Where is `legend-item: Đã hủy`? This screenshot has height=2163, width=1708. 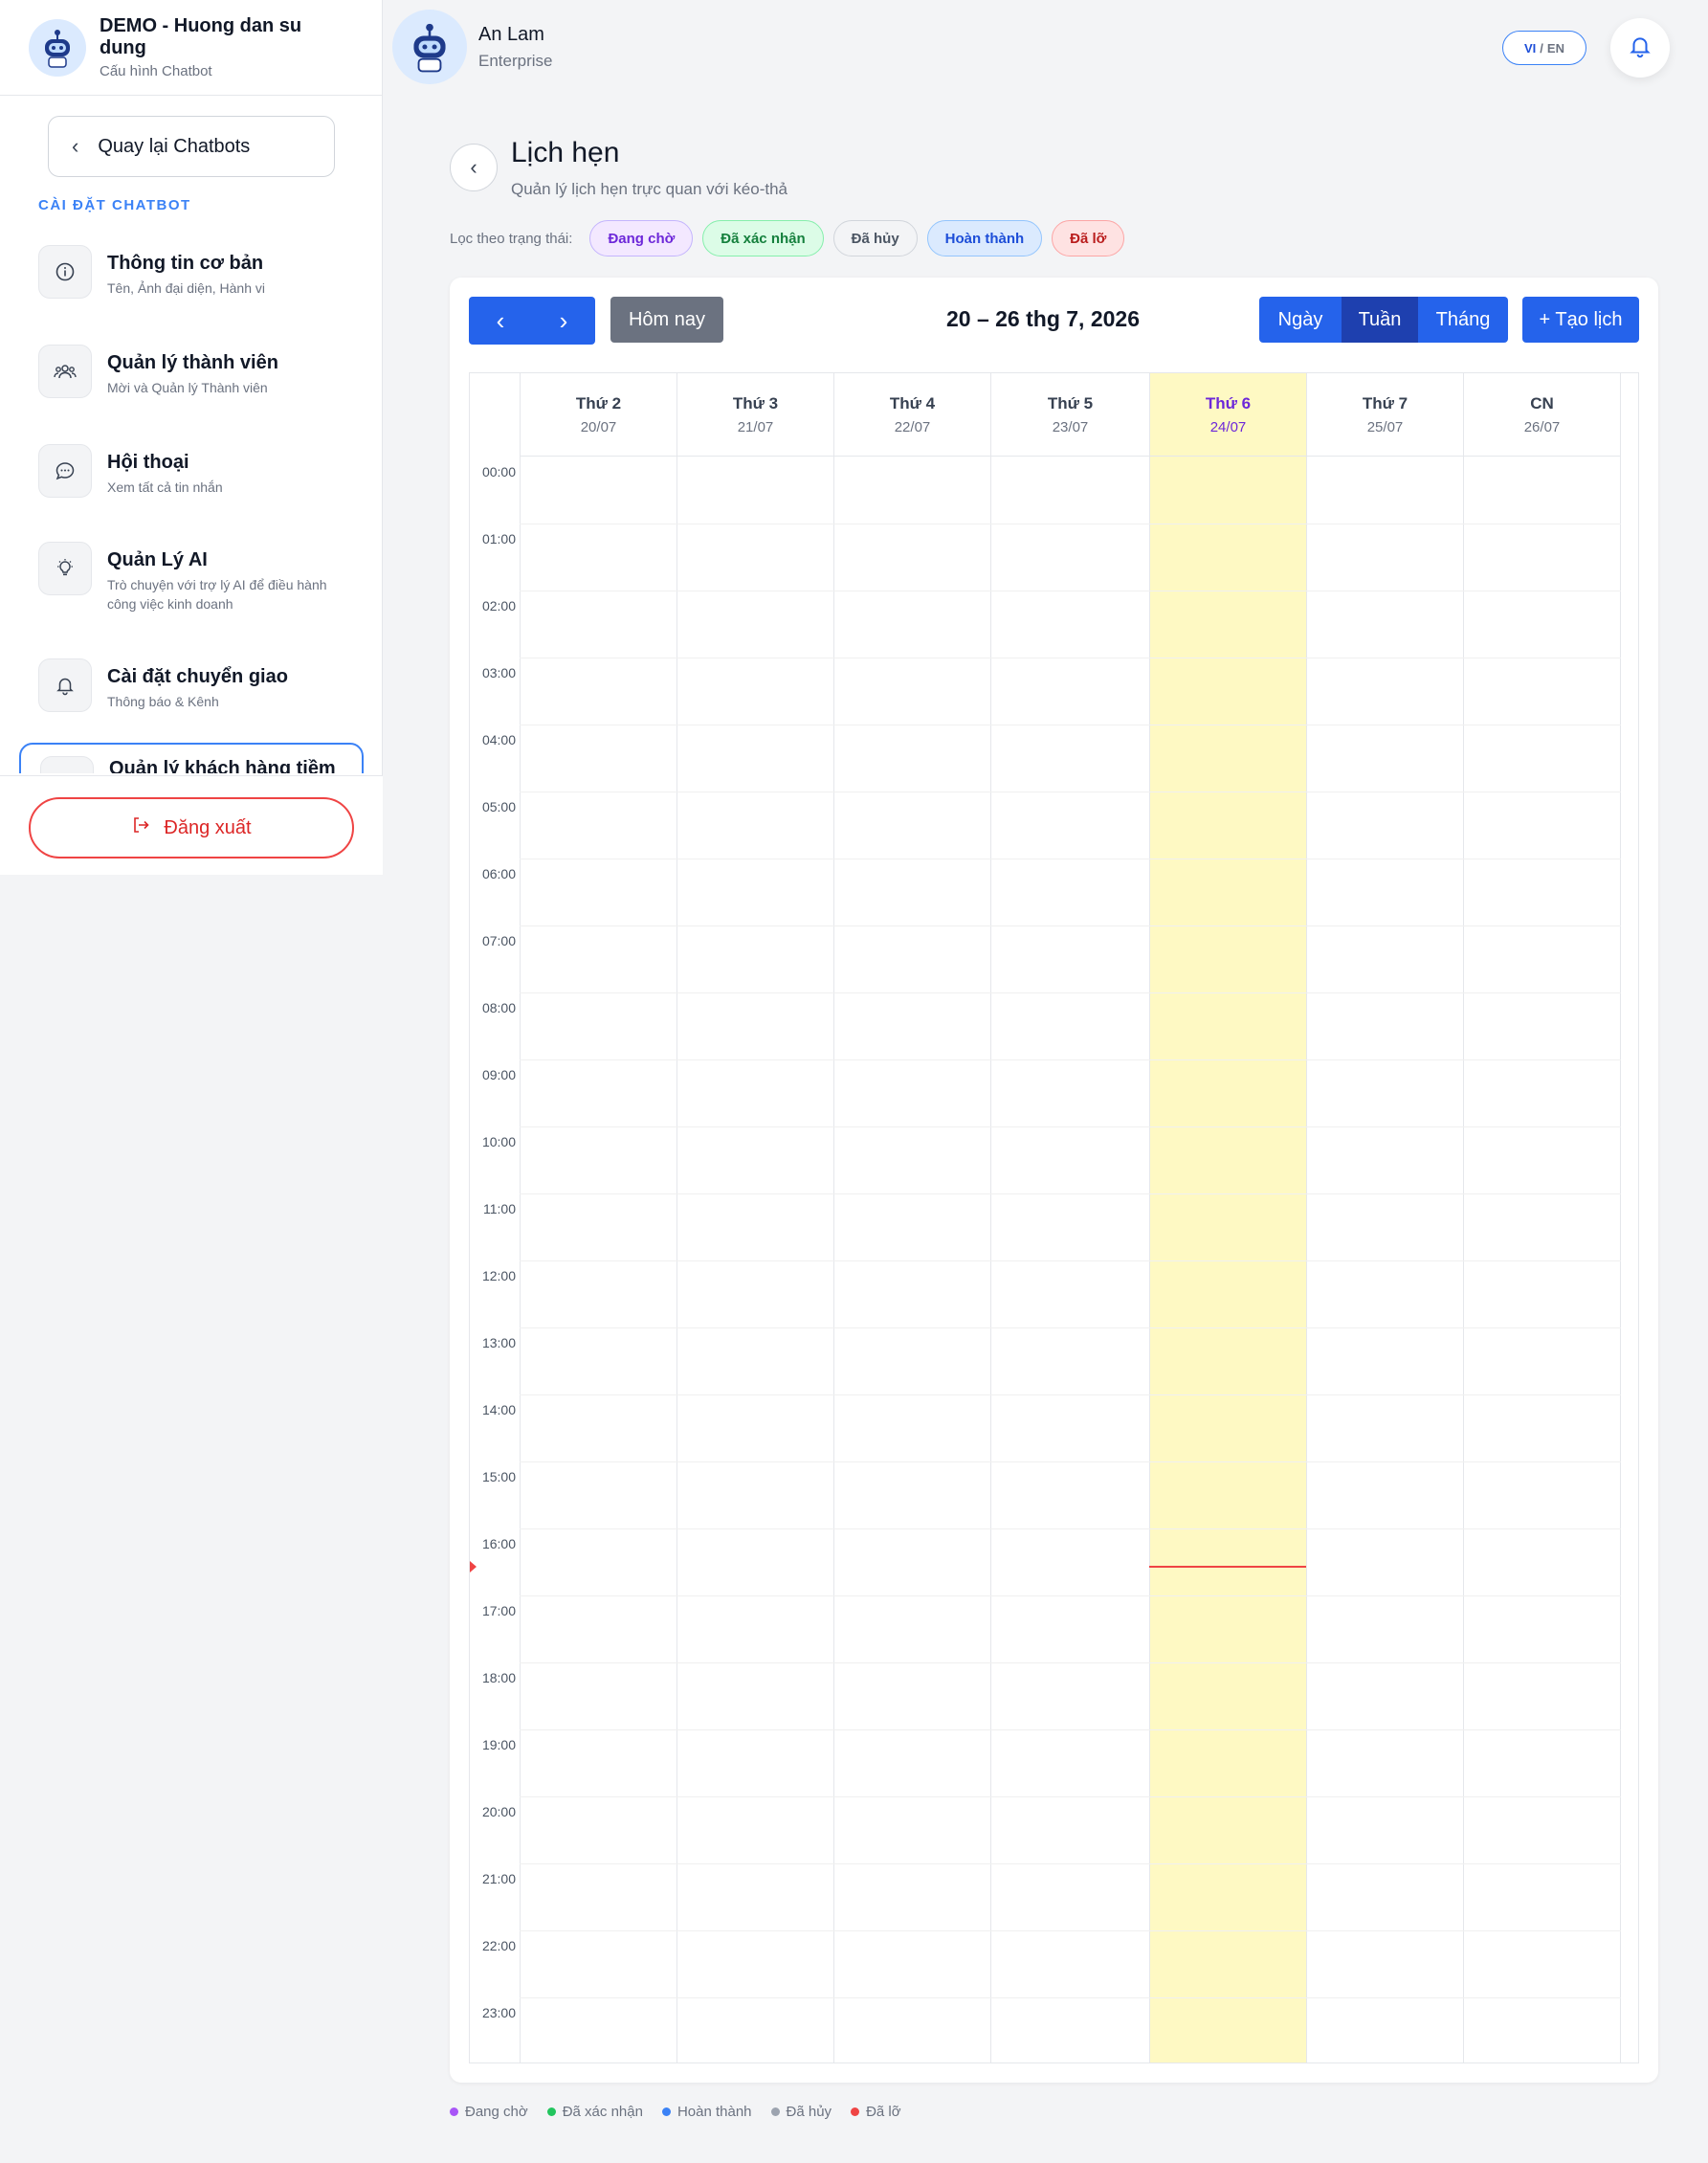 legend-item: Đã hủy is located at coordinates (801, 2112).